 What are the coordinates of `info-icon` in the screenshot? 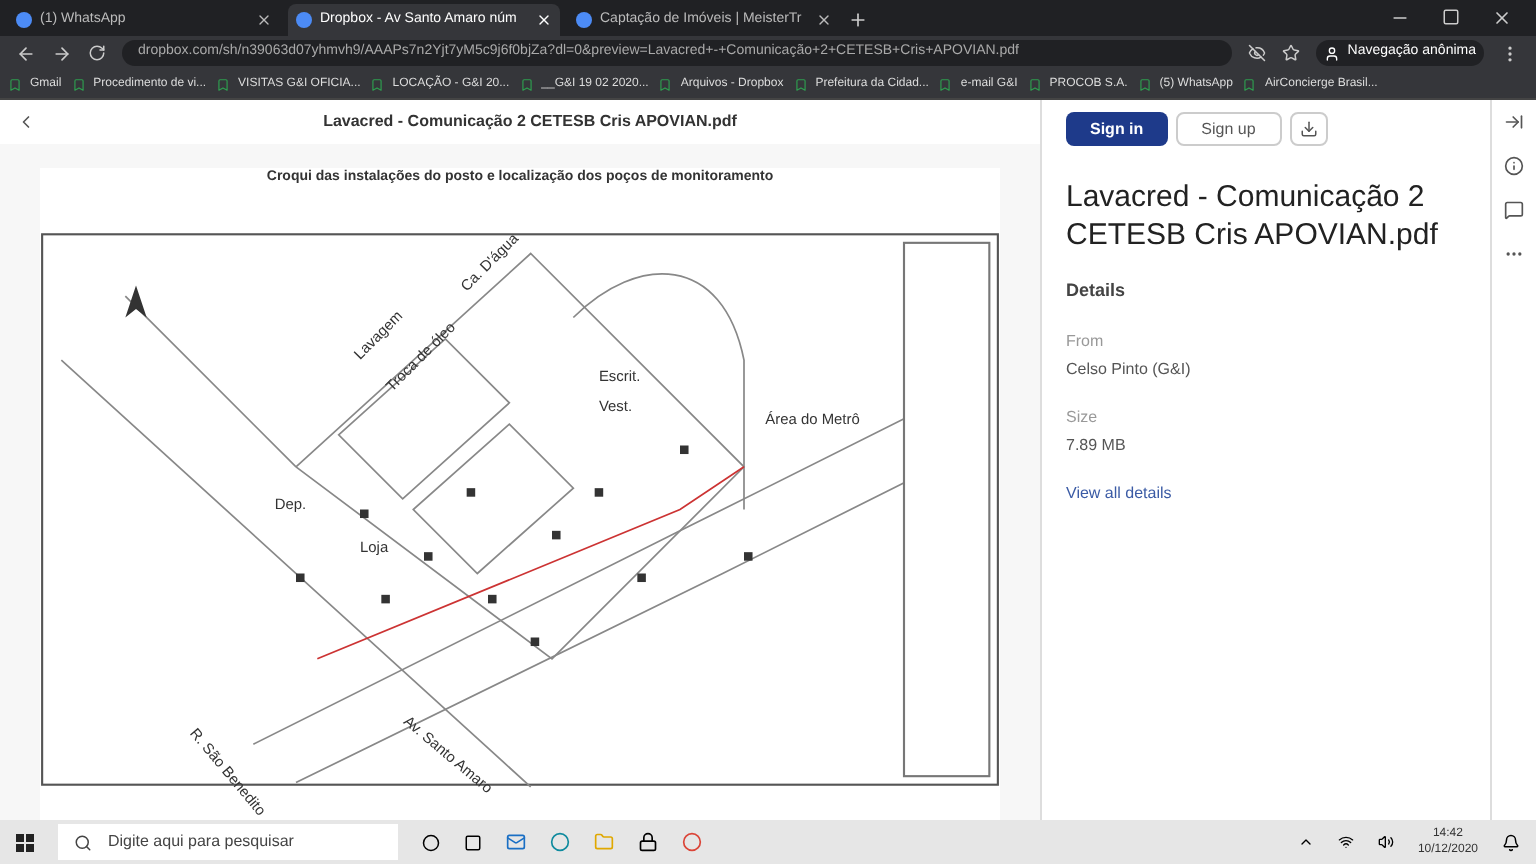 It's located at (1514, 166).